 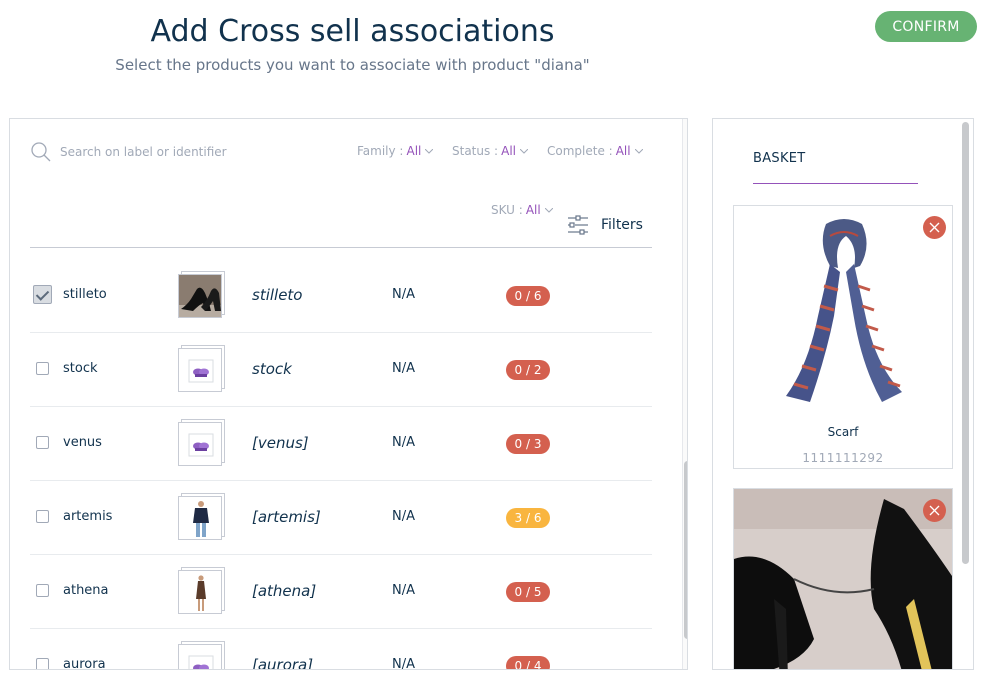 I want to click on completeness-badge: 0 / 2, so click(x=528, y=370).